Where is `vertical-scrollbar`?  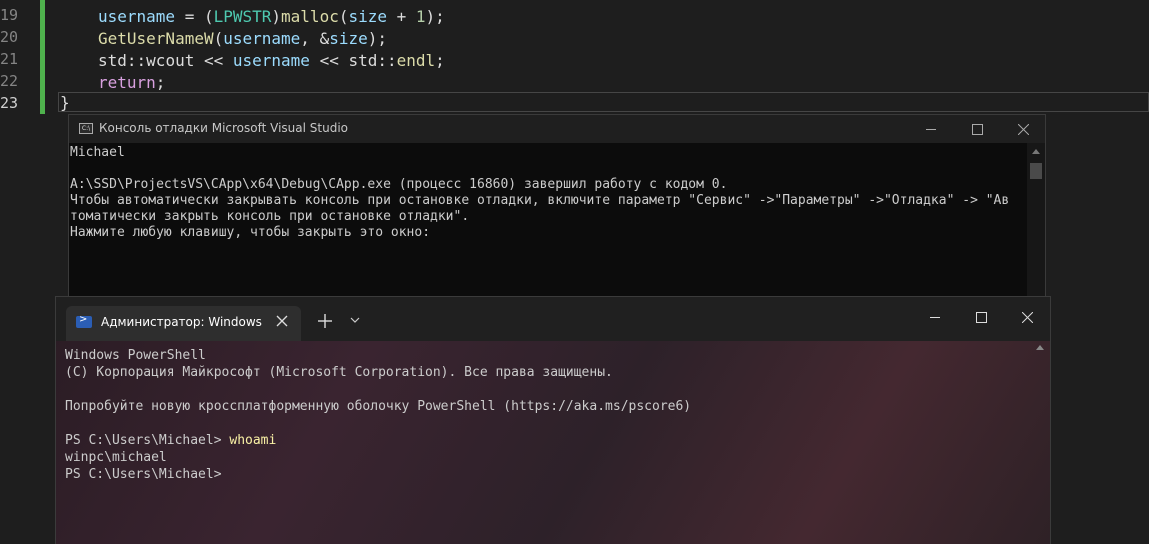 vertical-scrollbar is located at coordinates (1036, 229).